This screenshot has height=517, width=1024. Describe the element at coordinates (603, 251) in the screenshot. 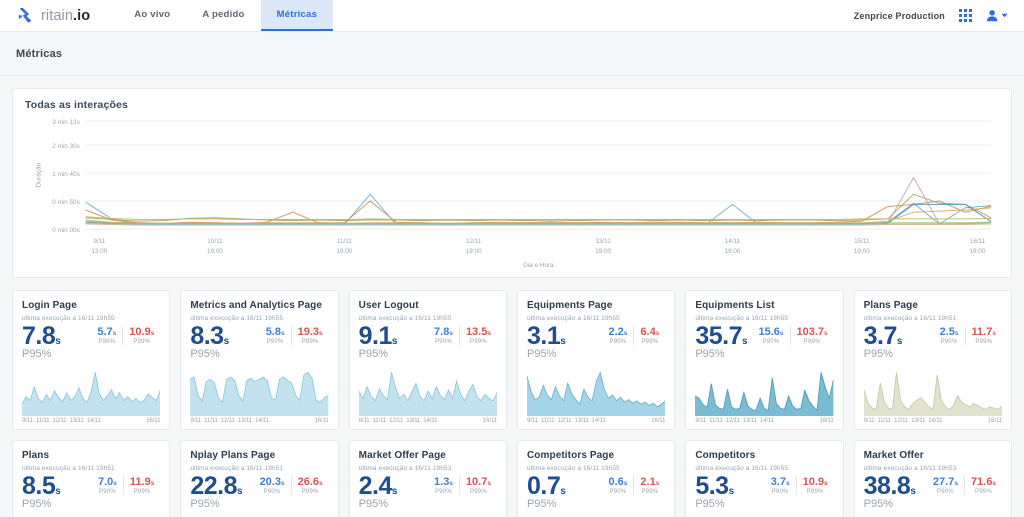

I see `svg-text: 19:00` at that location.